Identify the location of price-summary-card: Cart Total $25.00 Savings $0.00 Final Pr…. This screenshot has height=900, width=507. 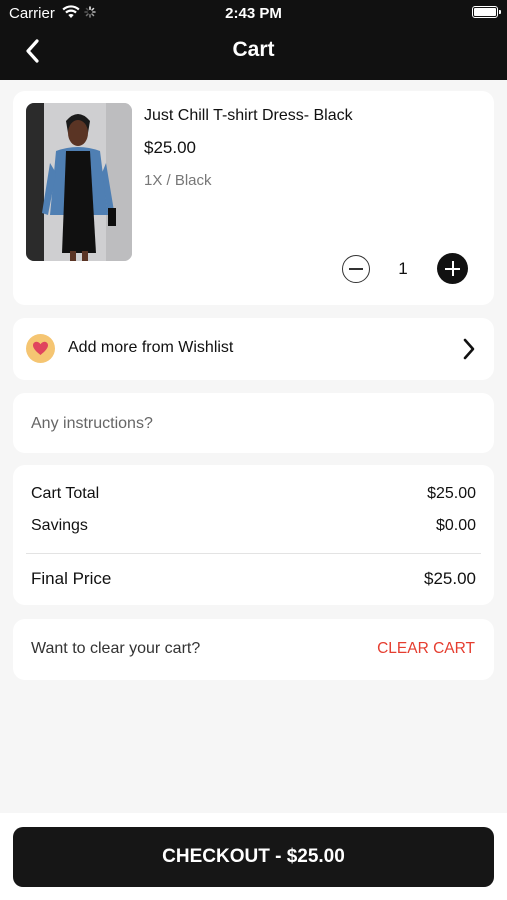
(253, 535).